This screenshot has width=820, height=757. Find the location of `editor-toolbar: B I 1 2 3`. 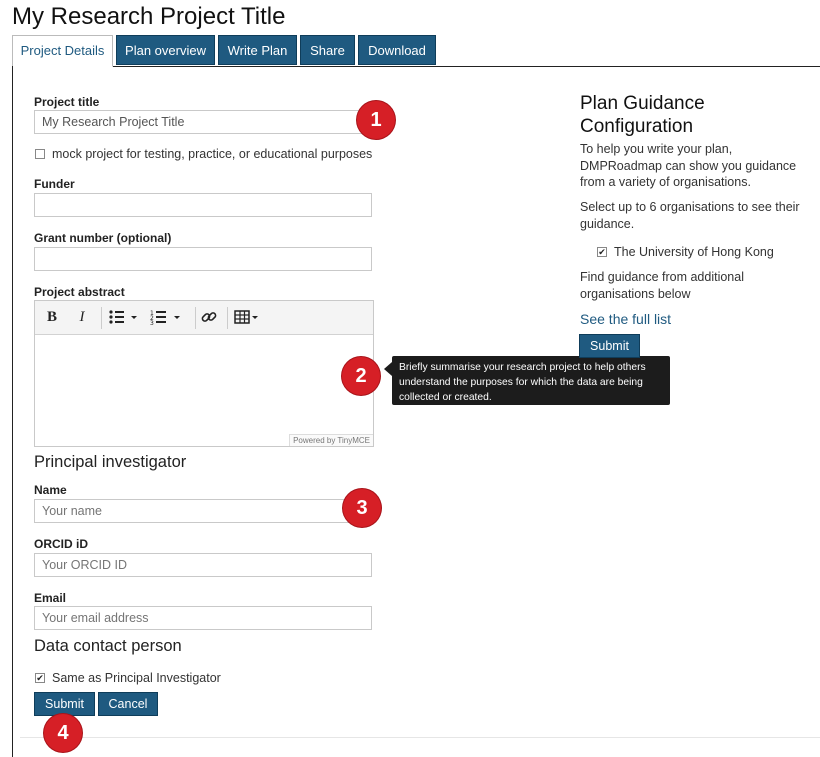

editor-toolbar: B I 1 2 3 is located at coordinates (204, 318).